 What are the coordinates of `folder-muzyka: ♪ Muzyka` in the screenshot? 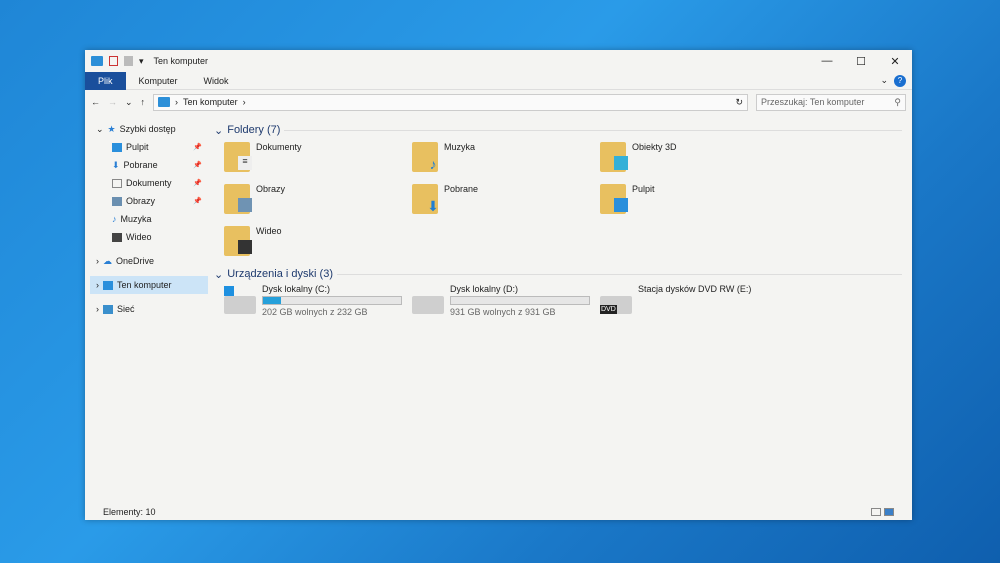 It's located at (506, 159).